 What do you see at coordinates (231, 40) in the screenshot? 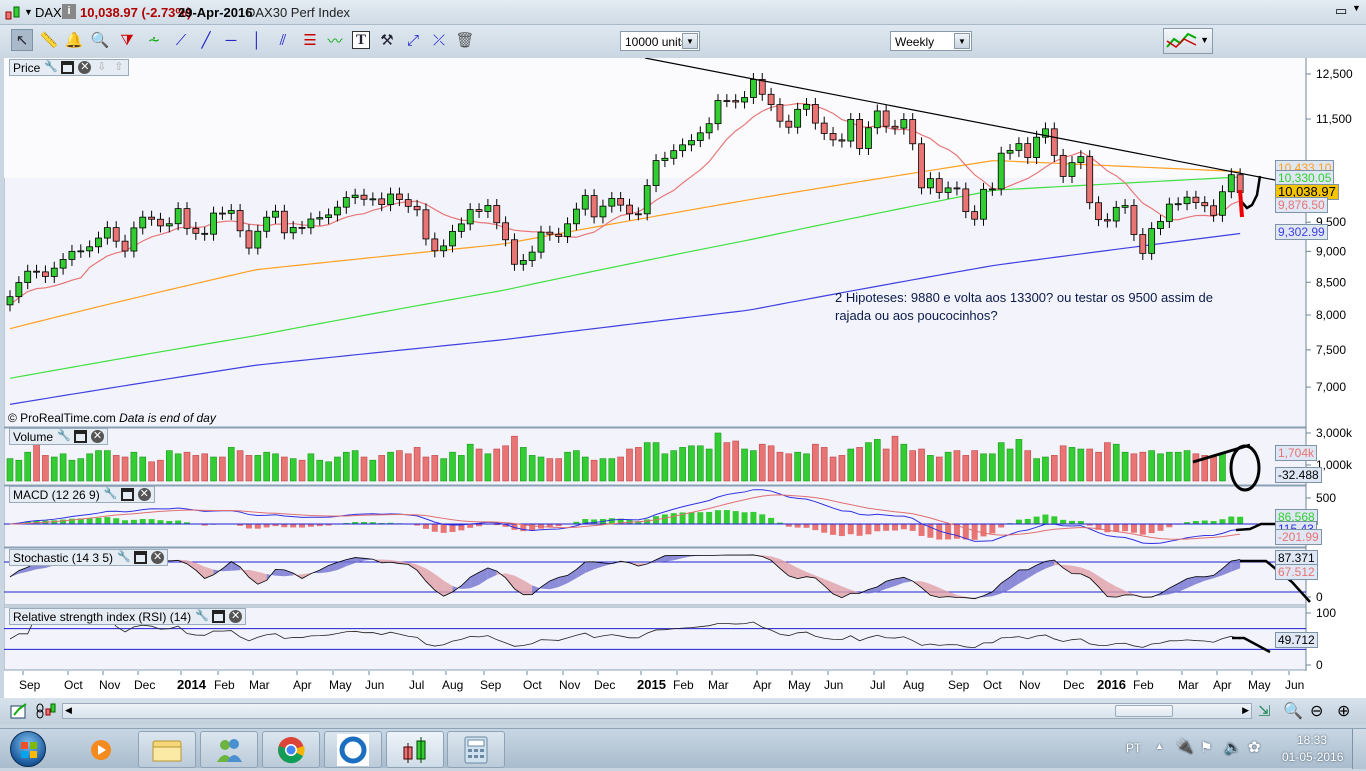
I see `horizontal-line-icon: ─` at bounding box center [231, 40].